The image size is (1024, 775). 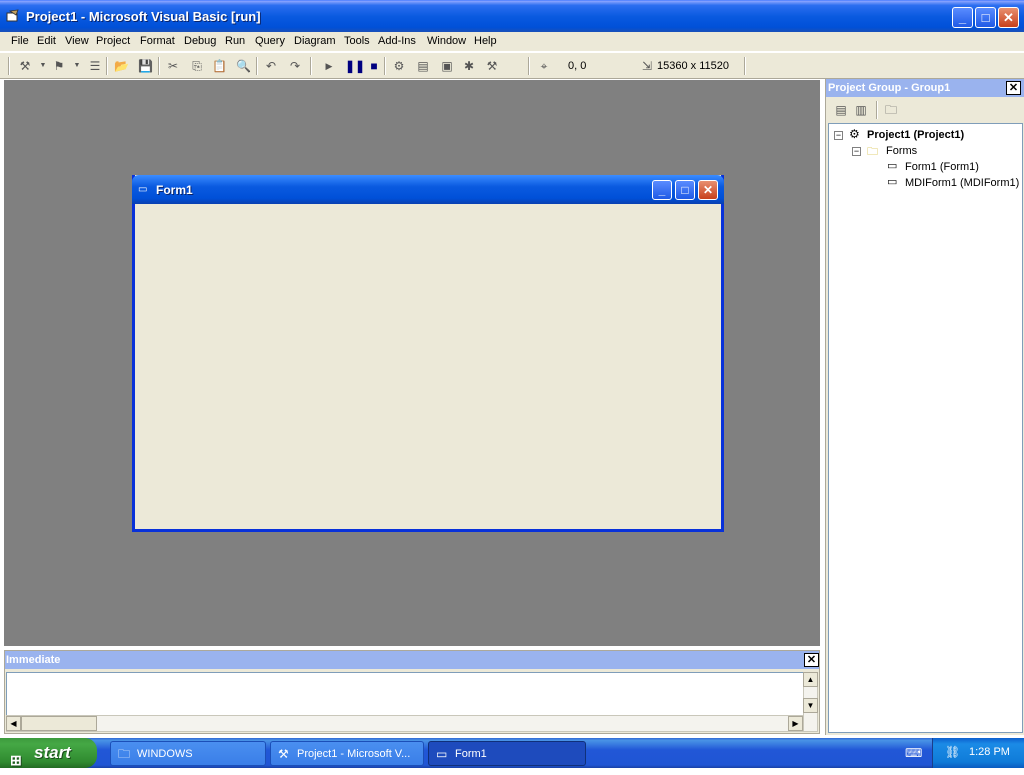 What do you see at coordinates (841, 110) in the screenshot?
I see `view-code-icon: ▤` at bounding box center [841, 110].